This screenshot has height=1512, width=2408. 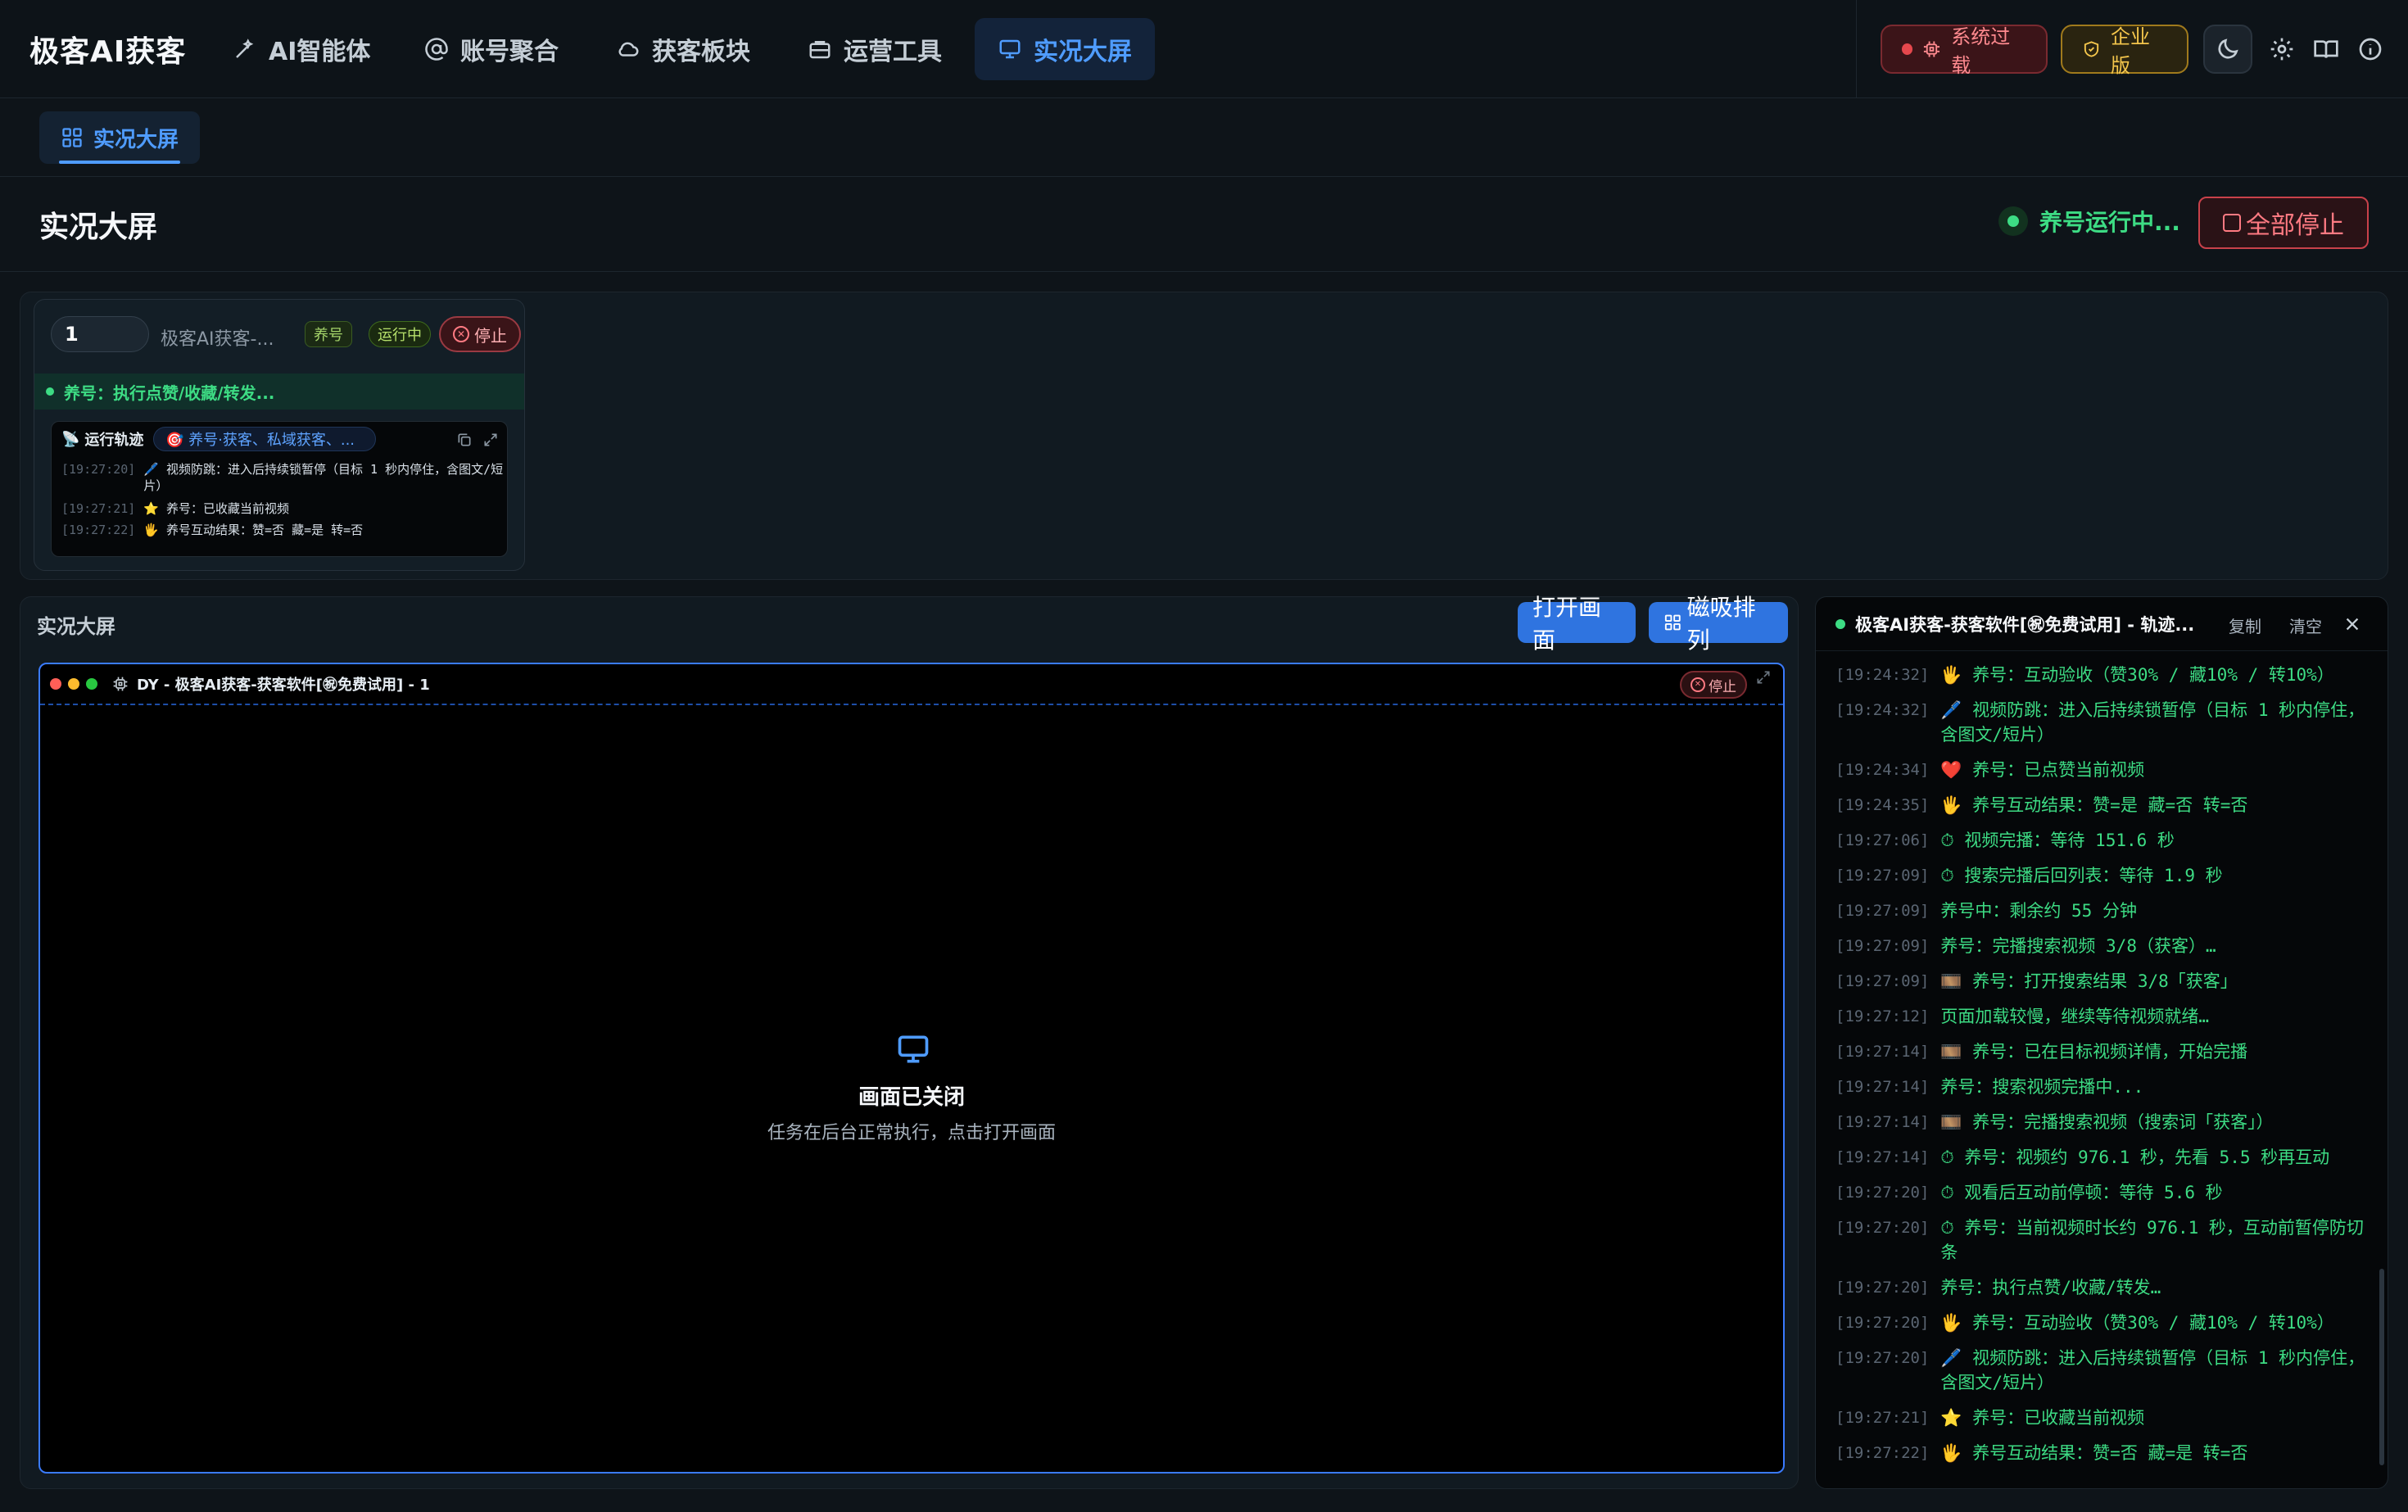 What do you see at coordinates (1010, 49) in the screenshot?
I see `monitor-icon` at bounding box center [1010, 49].